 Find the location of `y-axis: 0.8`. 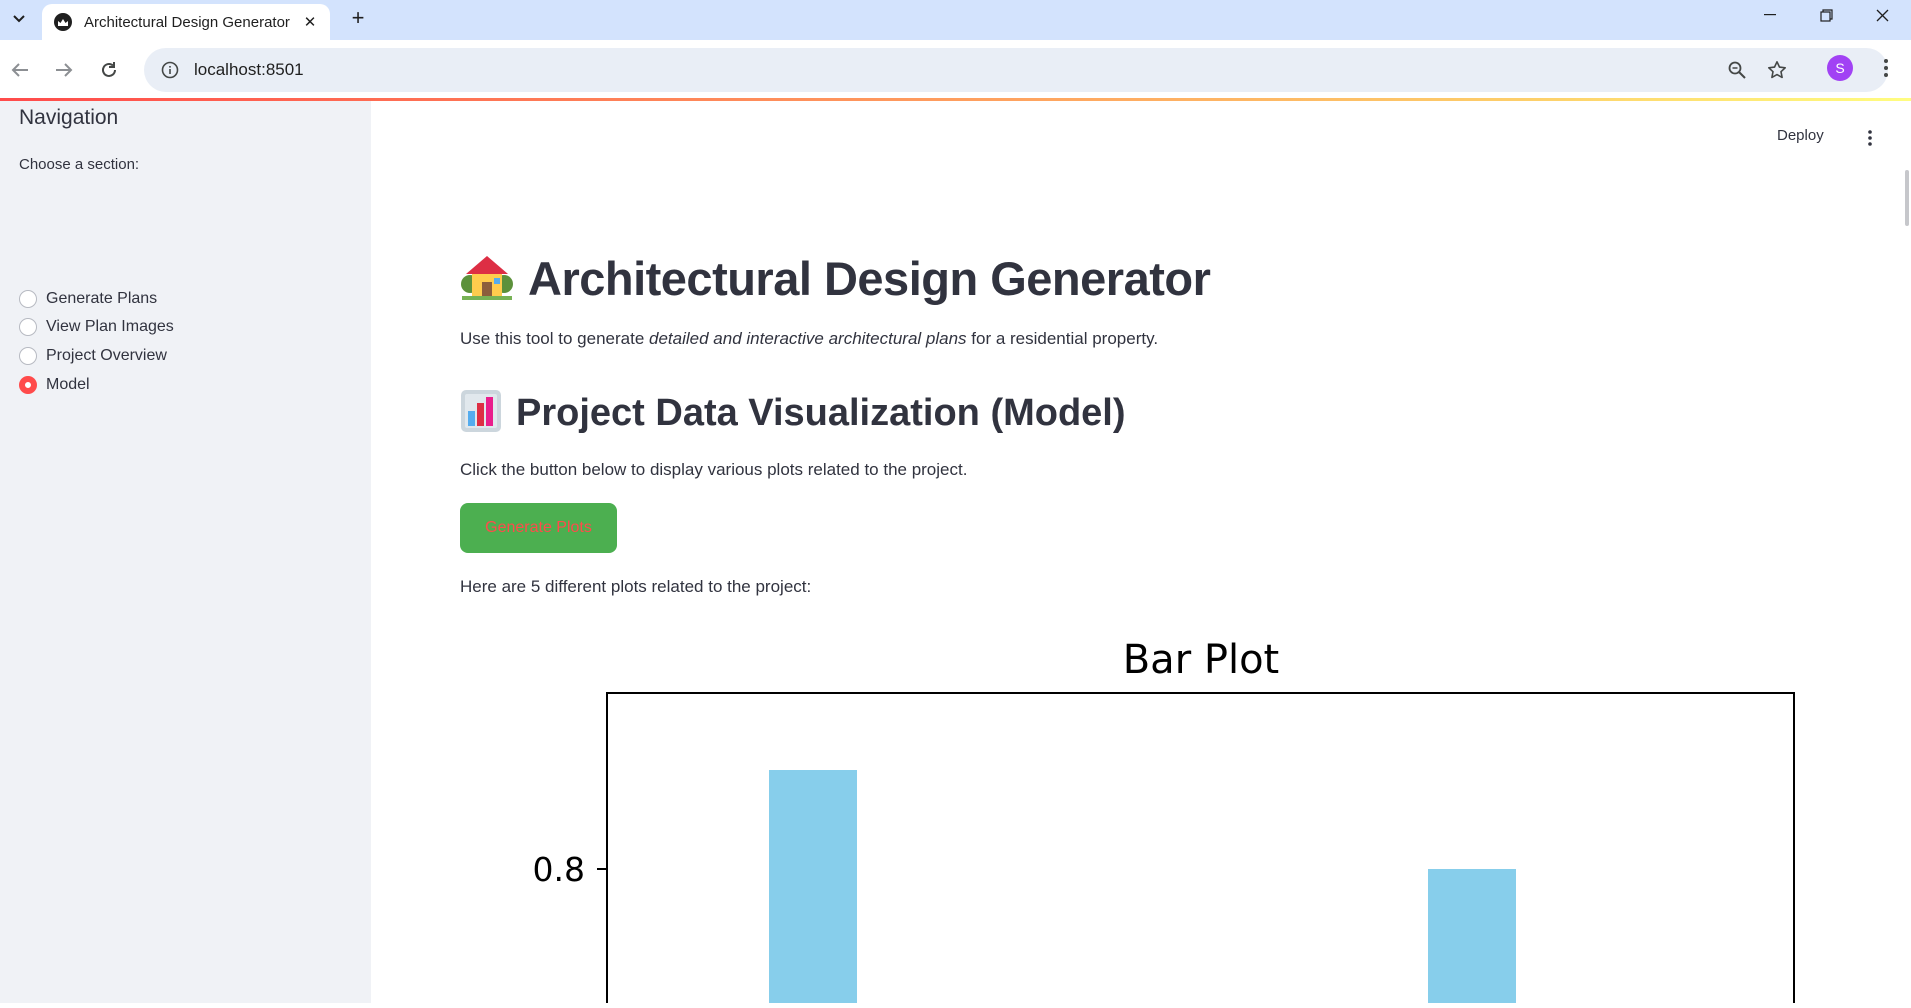

y-axis: 0.8 is located at coordinates (570, 869).